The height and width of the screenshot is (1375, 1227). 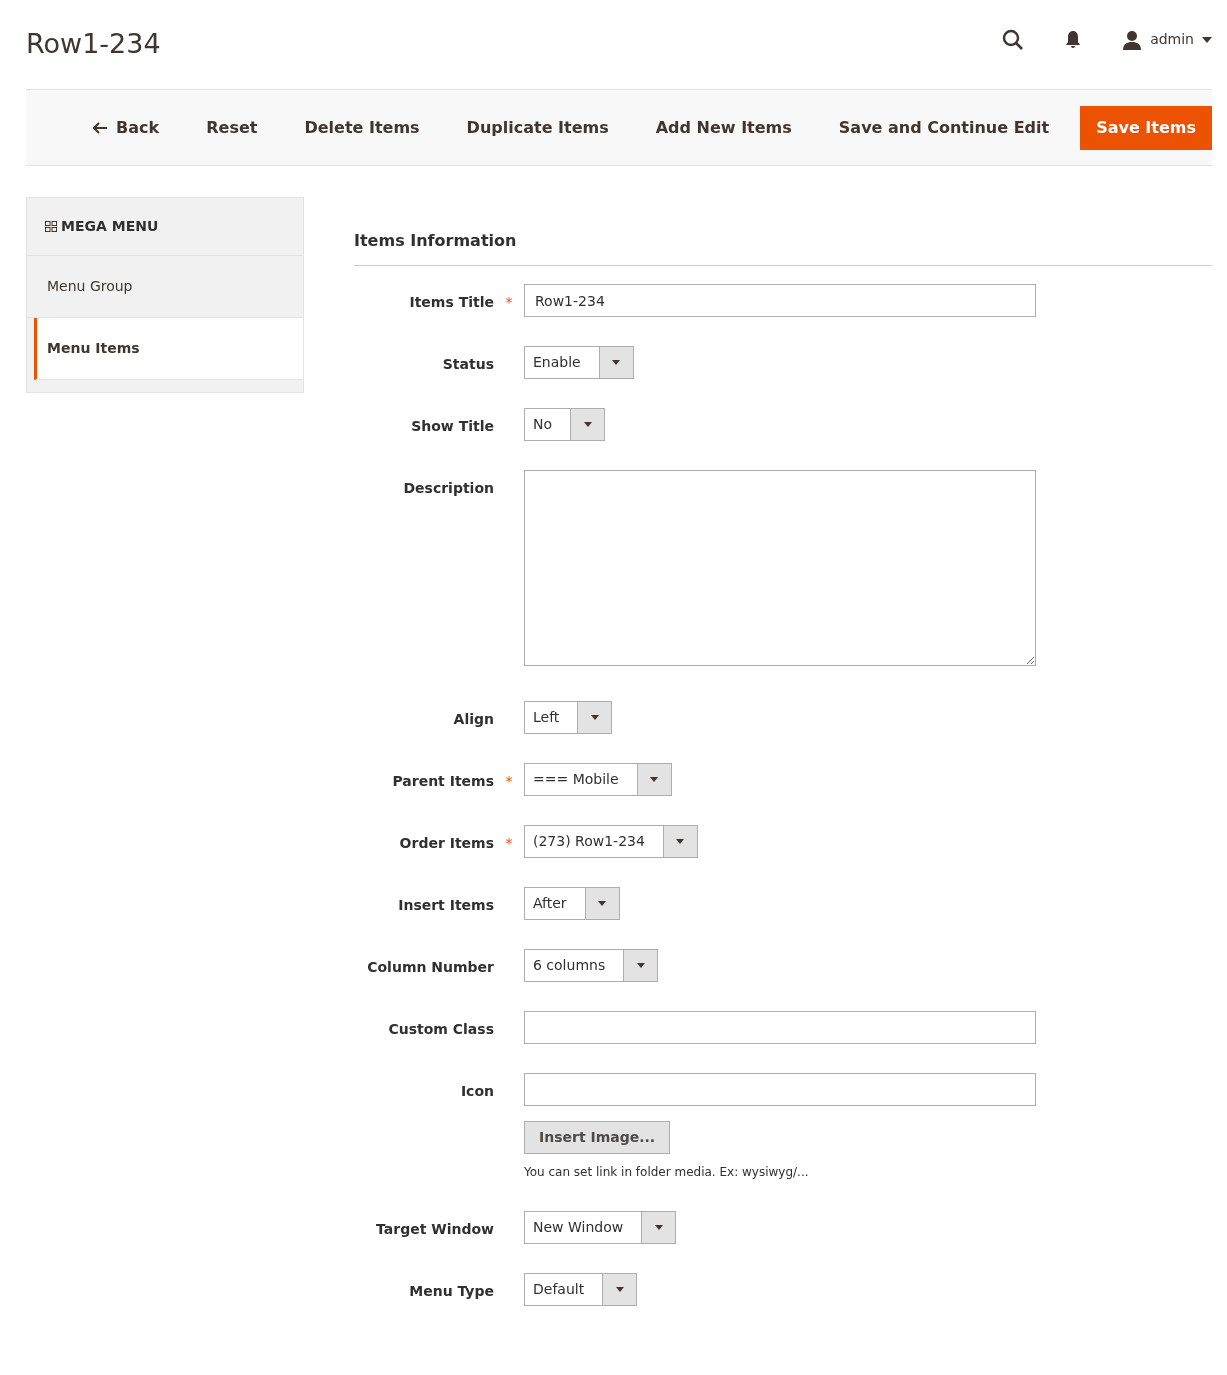 What do you see at coordinates (1172, 39) in the screenshot?
I see `user-menu-link: admin` at bounding box center [1172, 39].